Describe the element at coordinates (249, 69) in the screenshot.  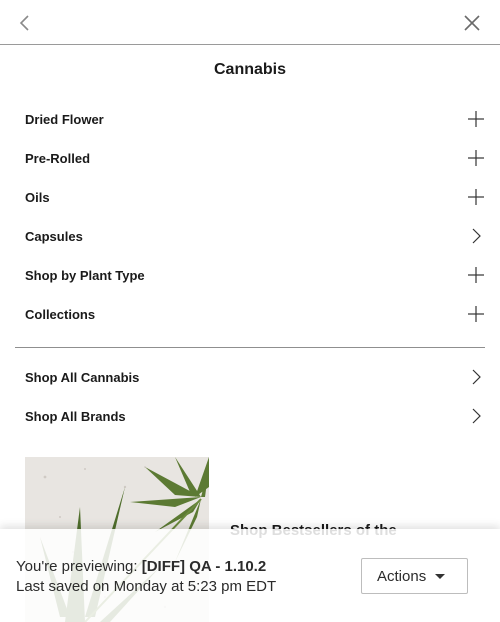
I see `menu-title: Cannabis` at that location.